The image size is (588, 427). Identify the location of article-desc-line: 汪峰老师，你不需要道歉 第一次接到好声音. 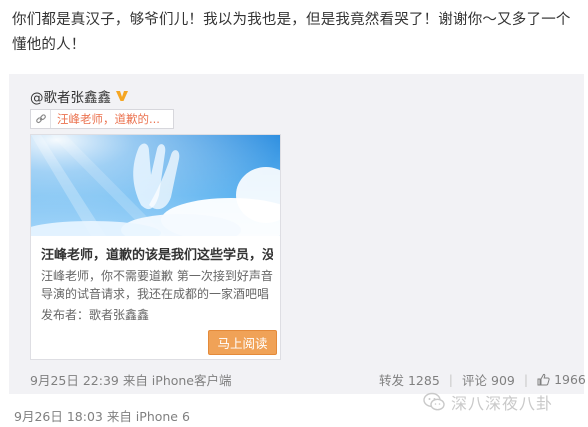
(157, 276).